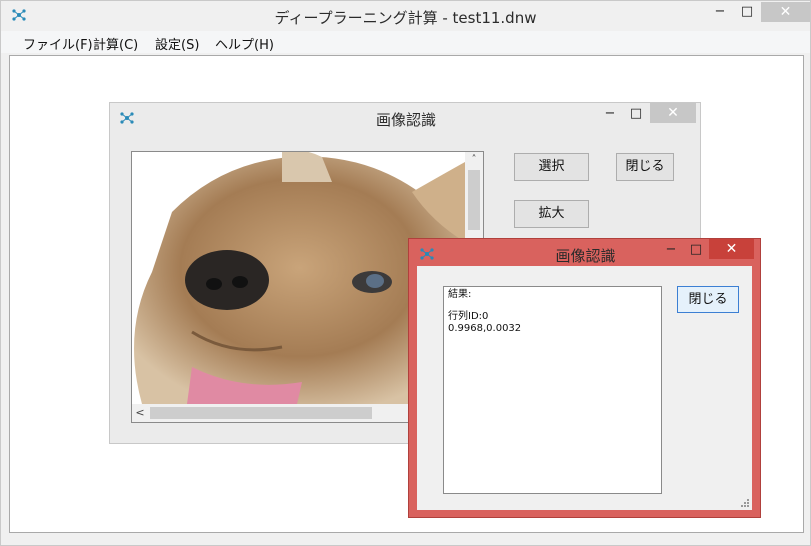 The width and height of the screenshot is (811, 546). Describe the element at coordinates (645, 167) in the screenshot. I see `image-close-dialog-button: 閉じる` at that location.